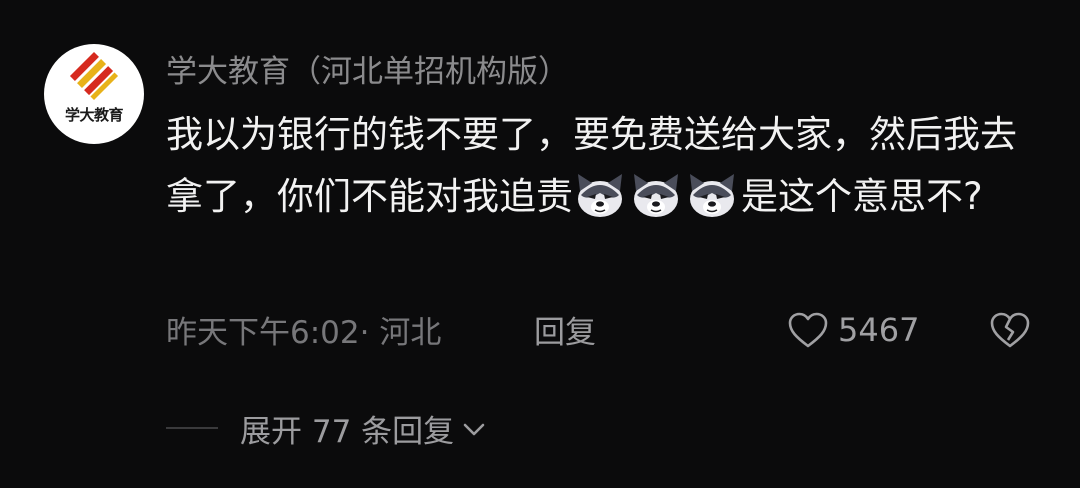 This screenshot has height=488, width=1080. I want to click on avatar-logo-text: 学大教育, so click(94, 115).